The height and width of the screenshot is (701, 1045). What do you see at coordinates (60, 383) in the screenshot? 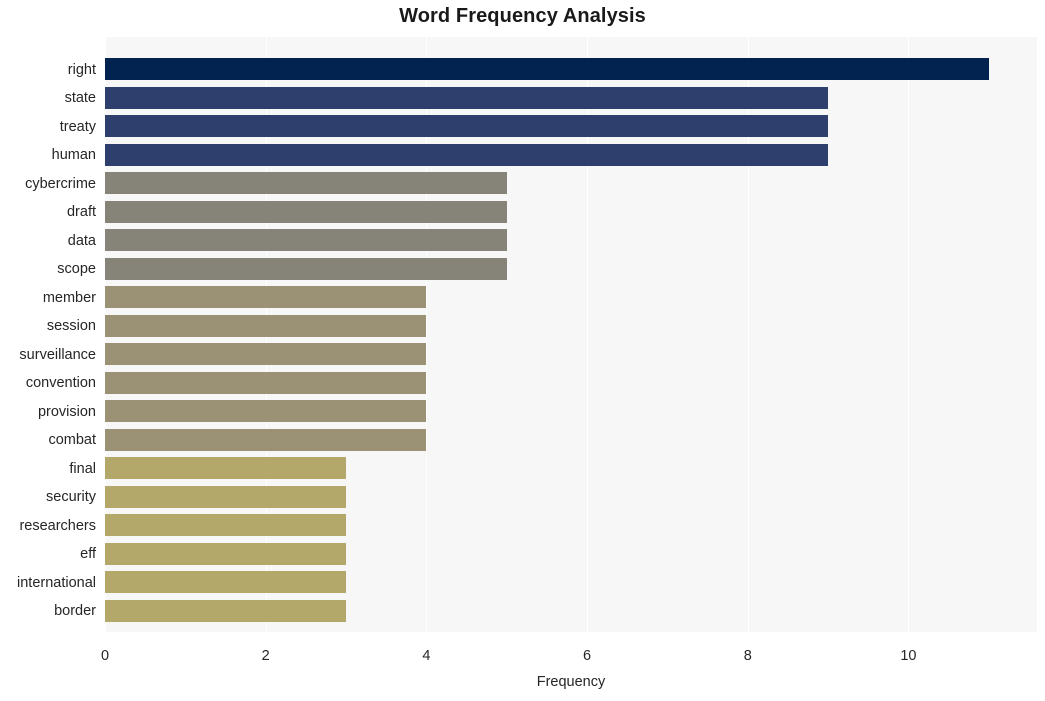
I see `y-tick-label-convention: convention` at bounding box center [60, 383].